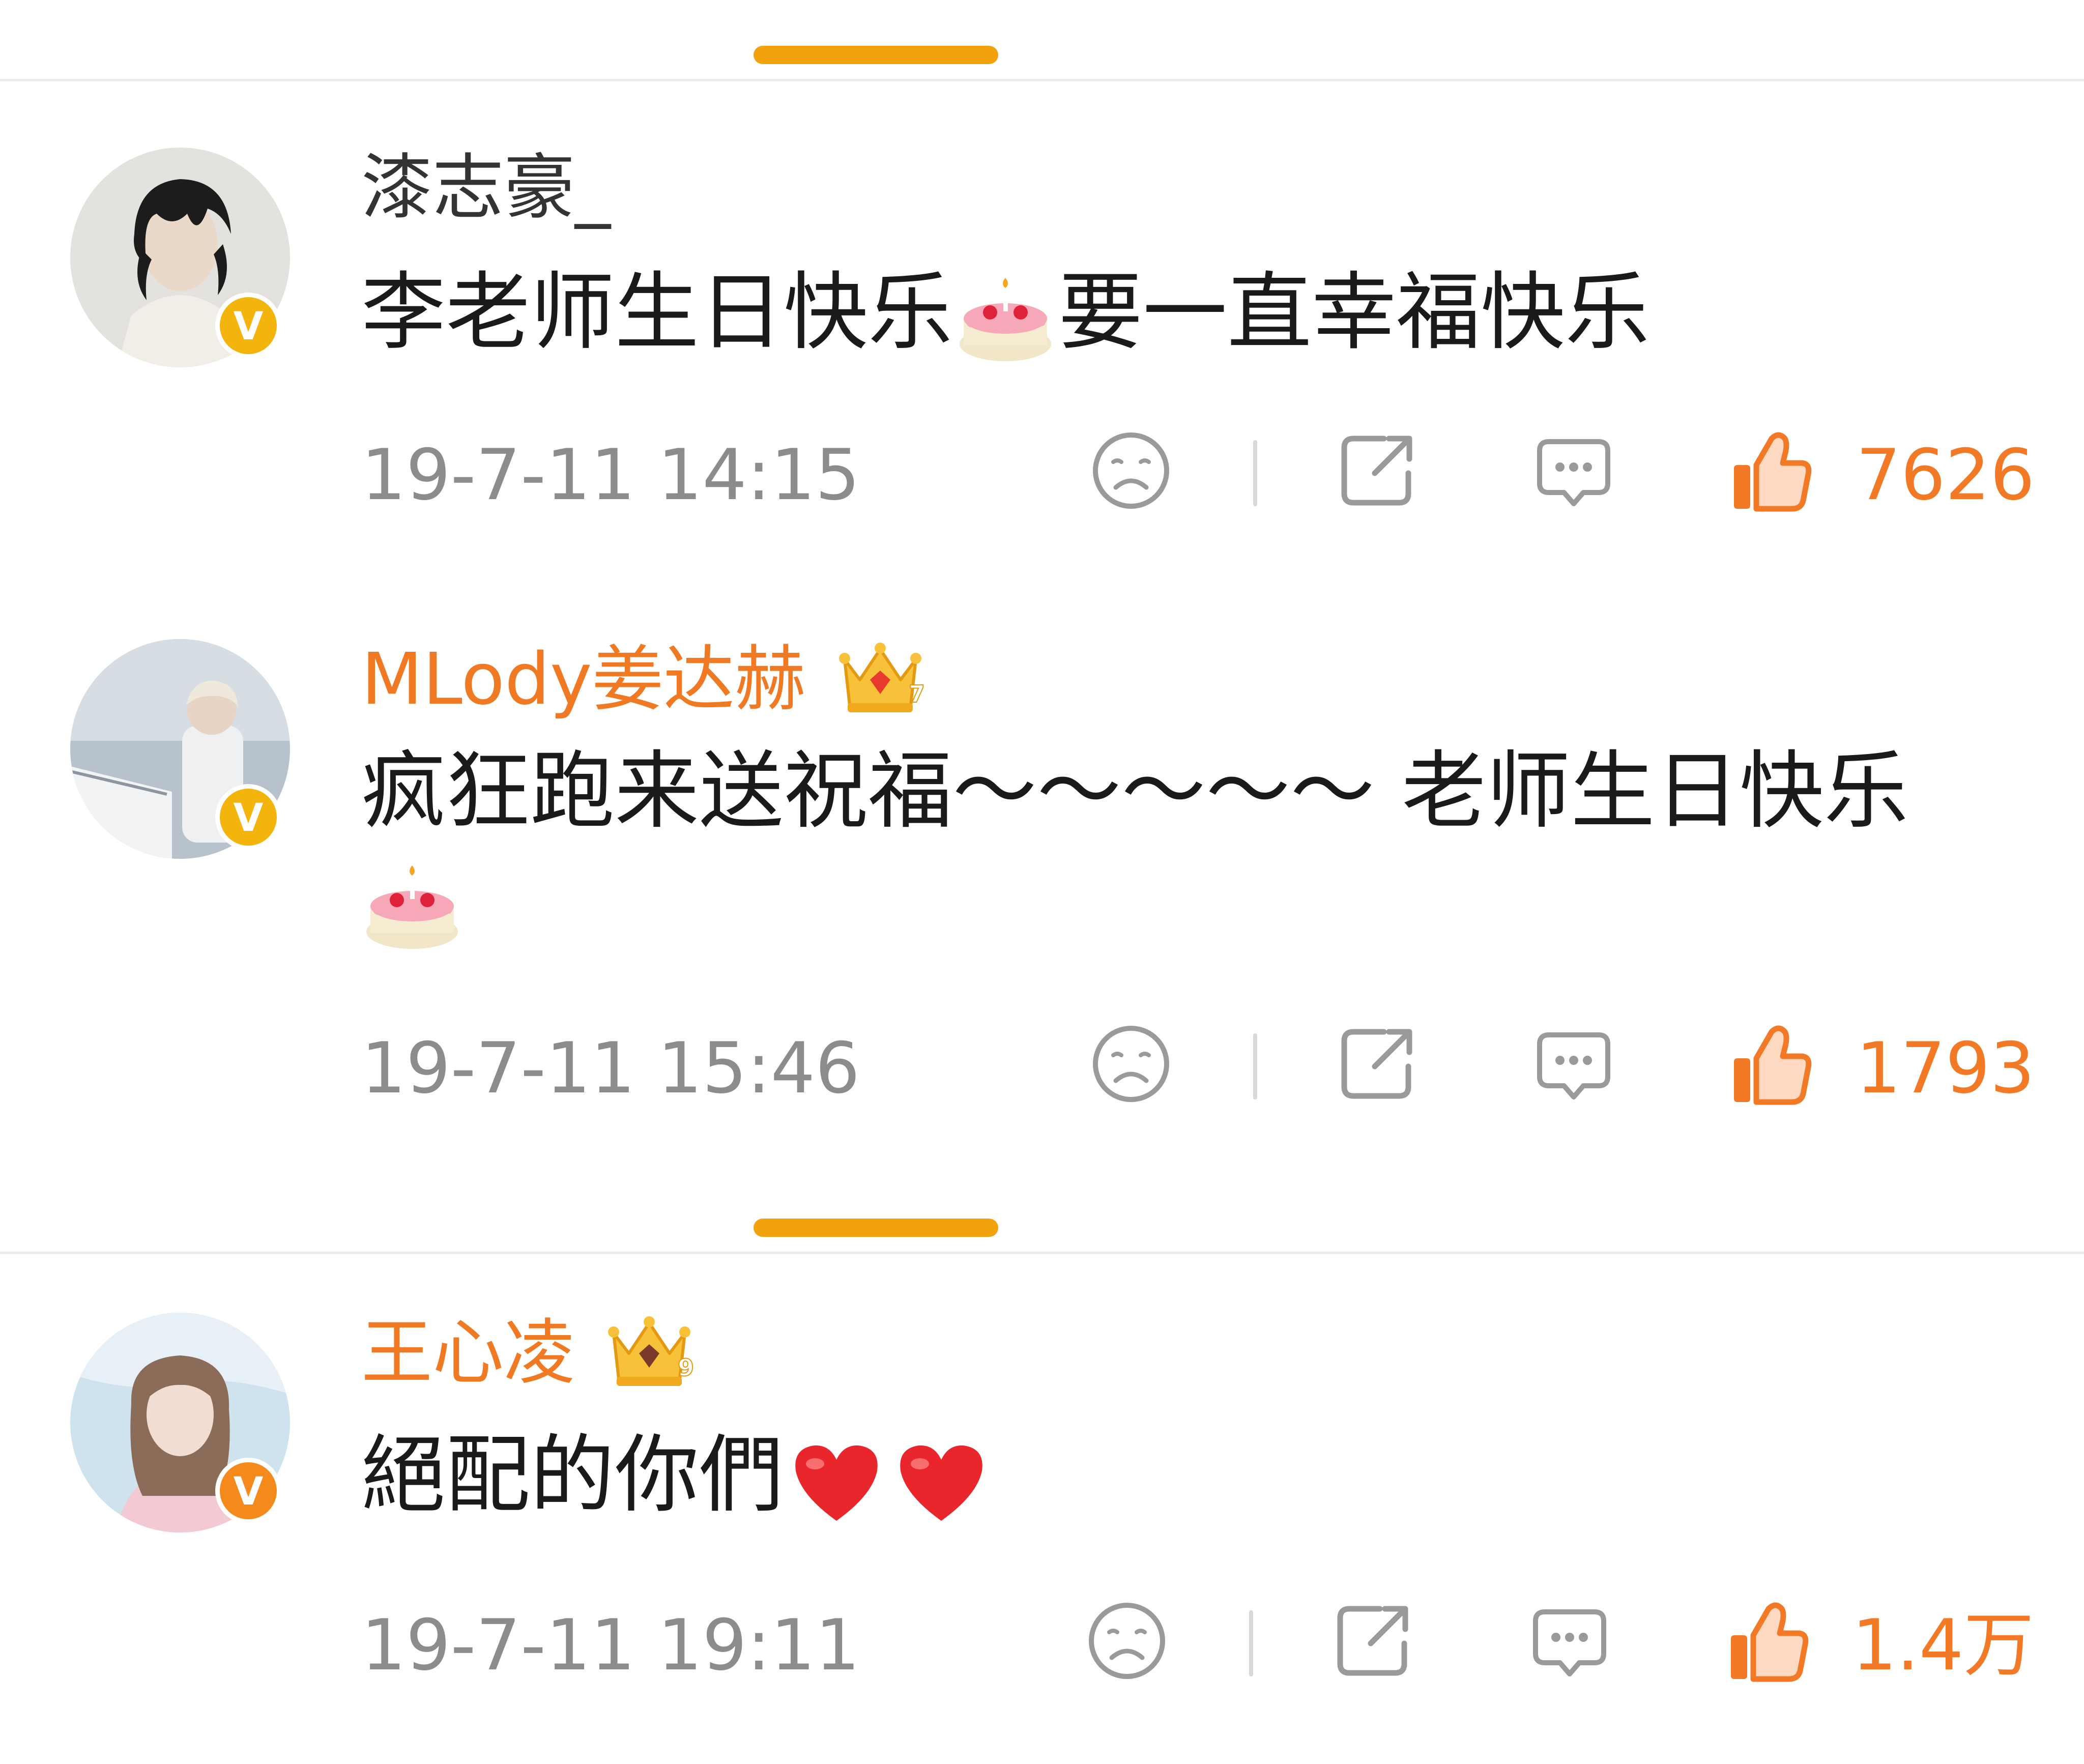  I want to click on username-row: 王心凌 9, so click(530, 1353).